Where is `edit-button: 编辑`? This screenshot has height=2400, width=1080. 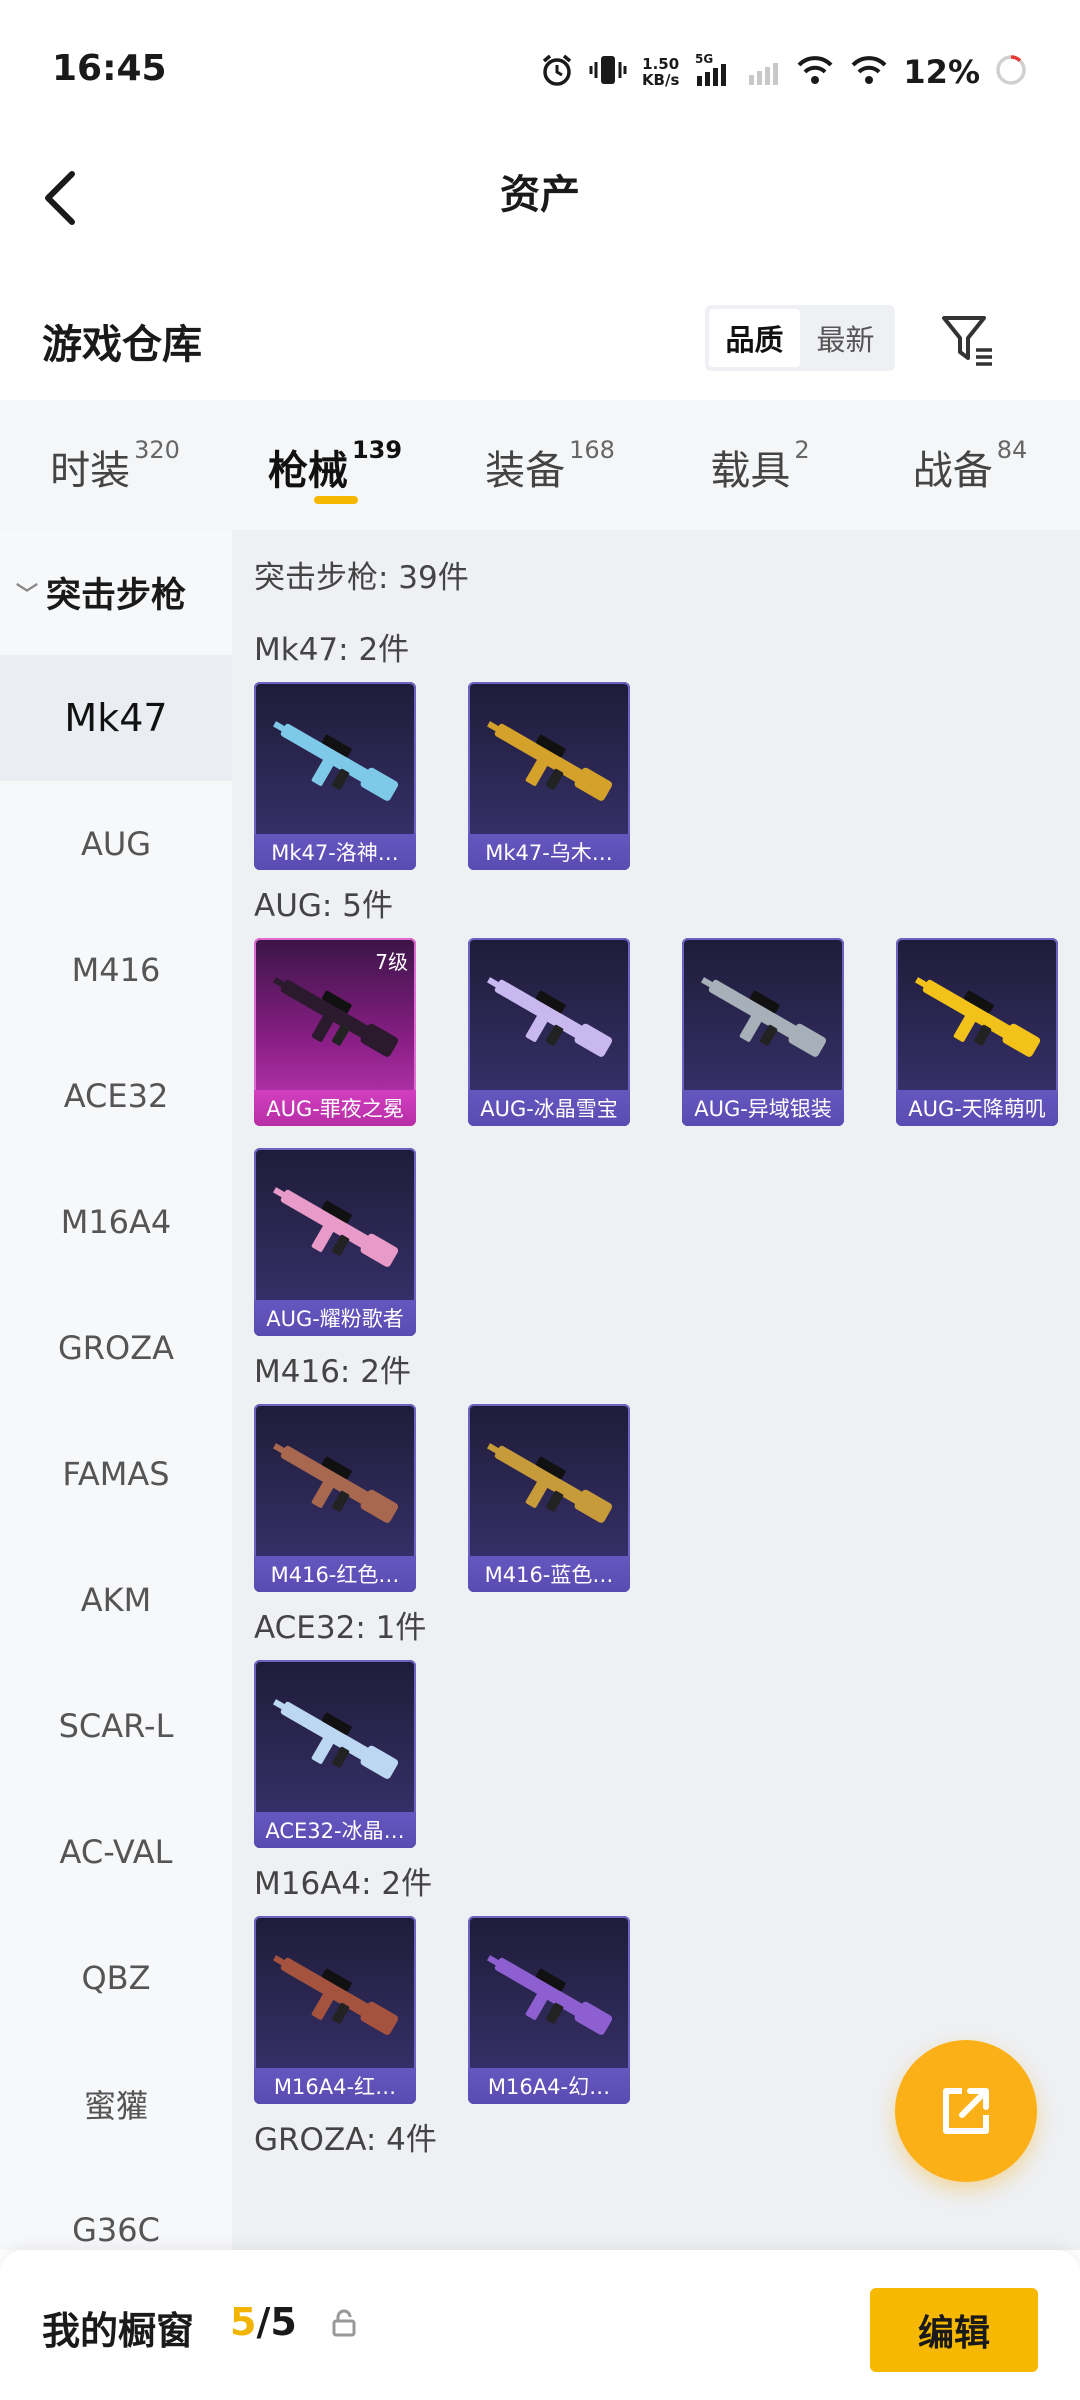
edit-button: 编辑 is located at coordinates (954, 2330).